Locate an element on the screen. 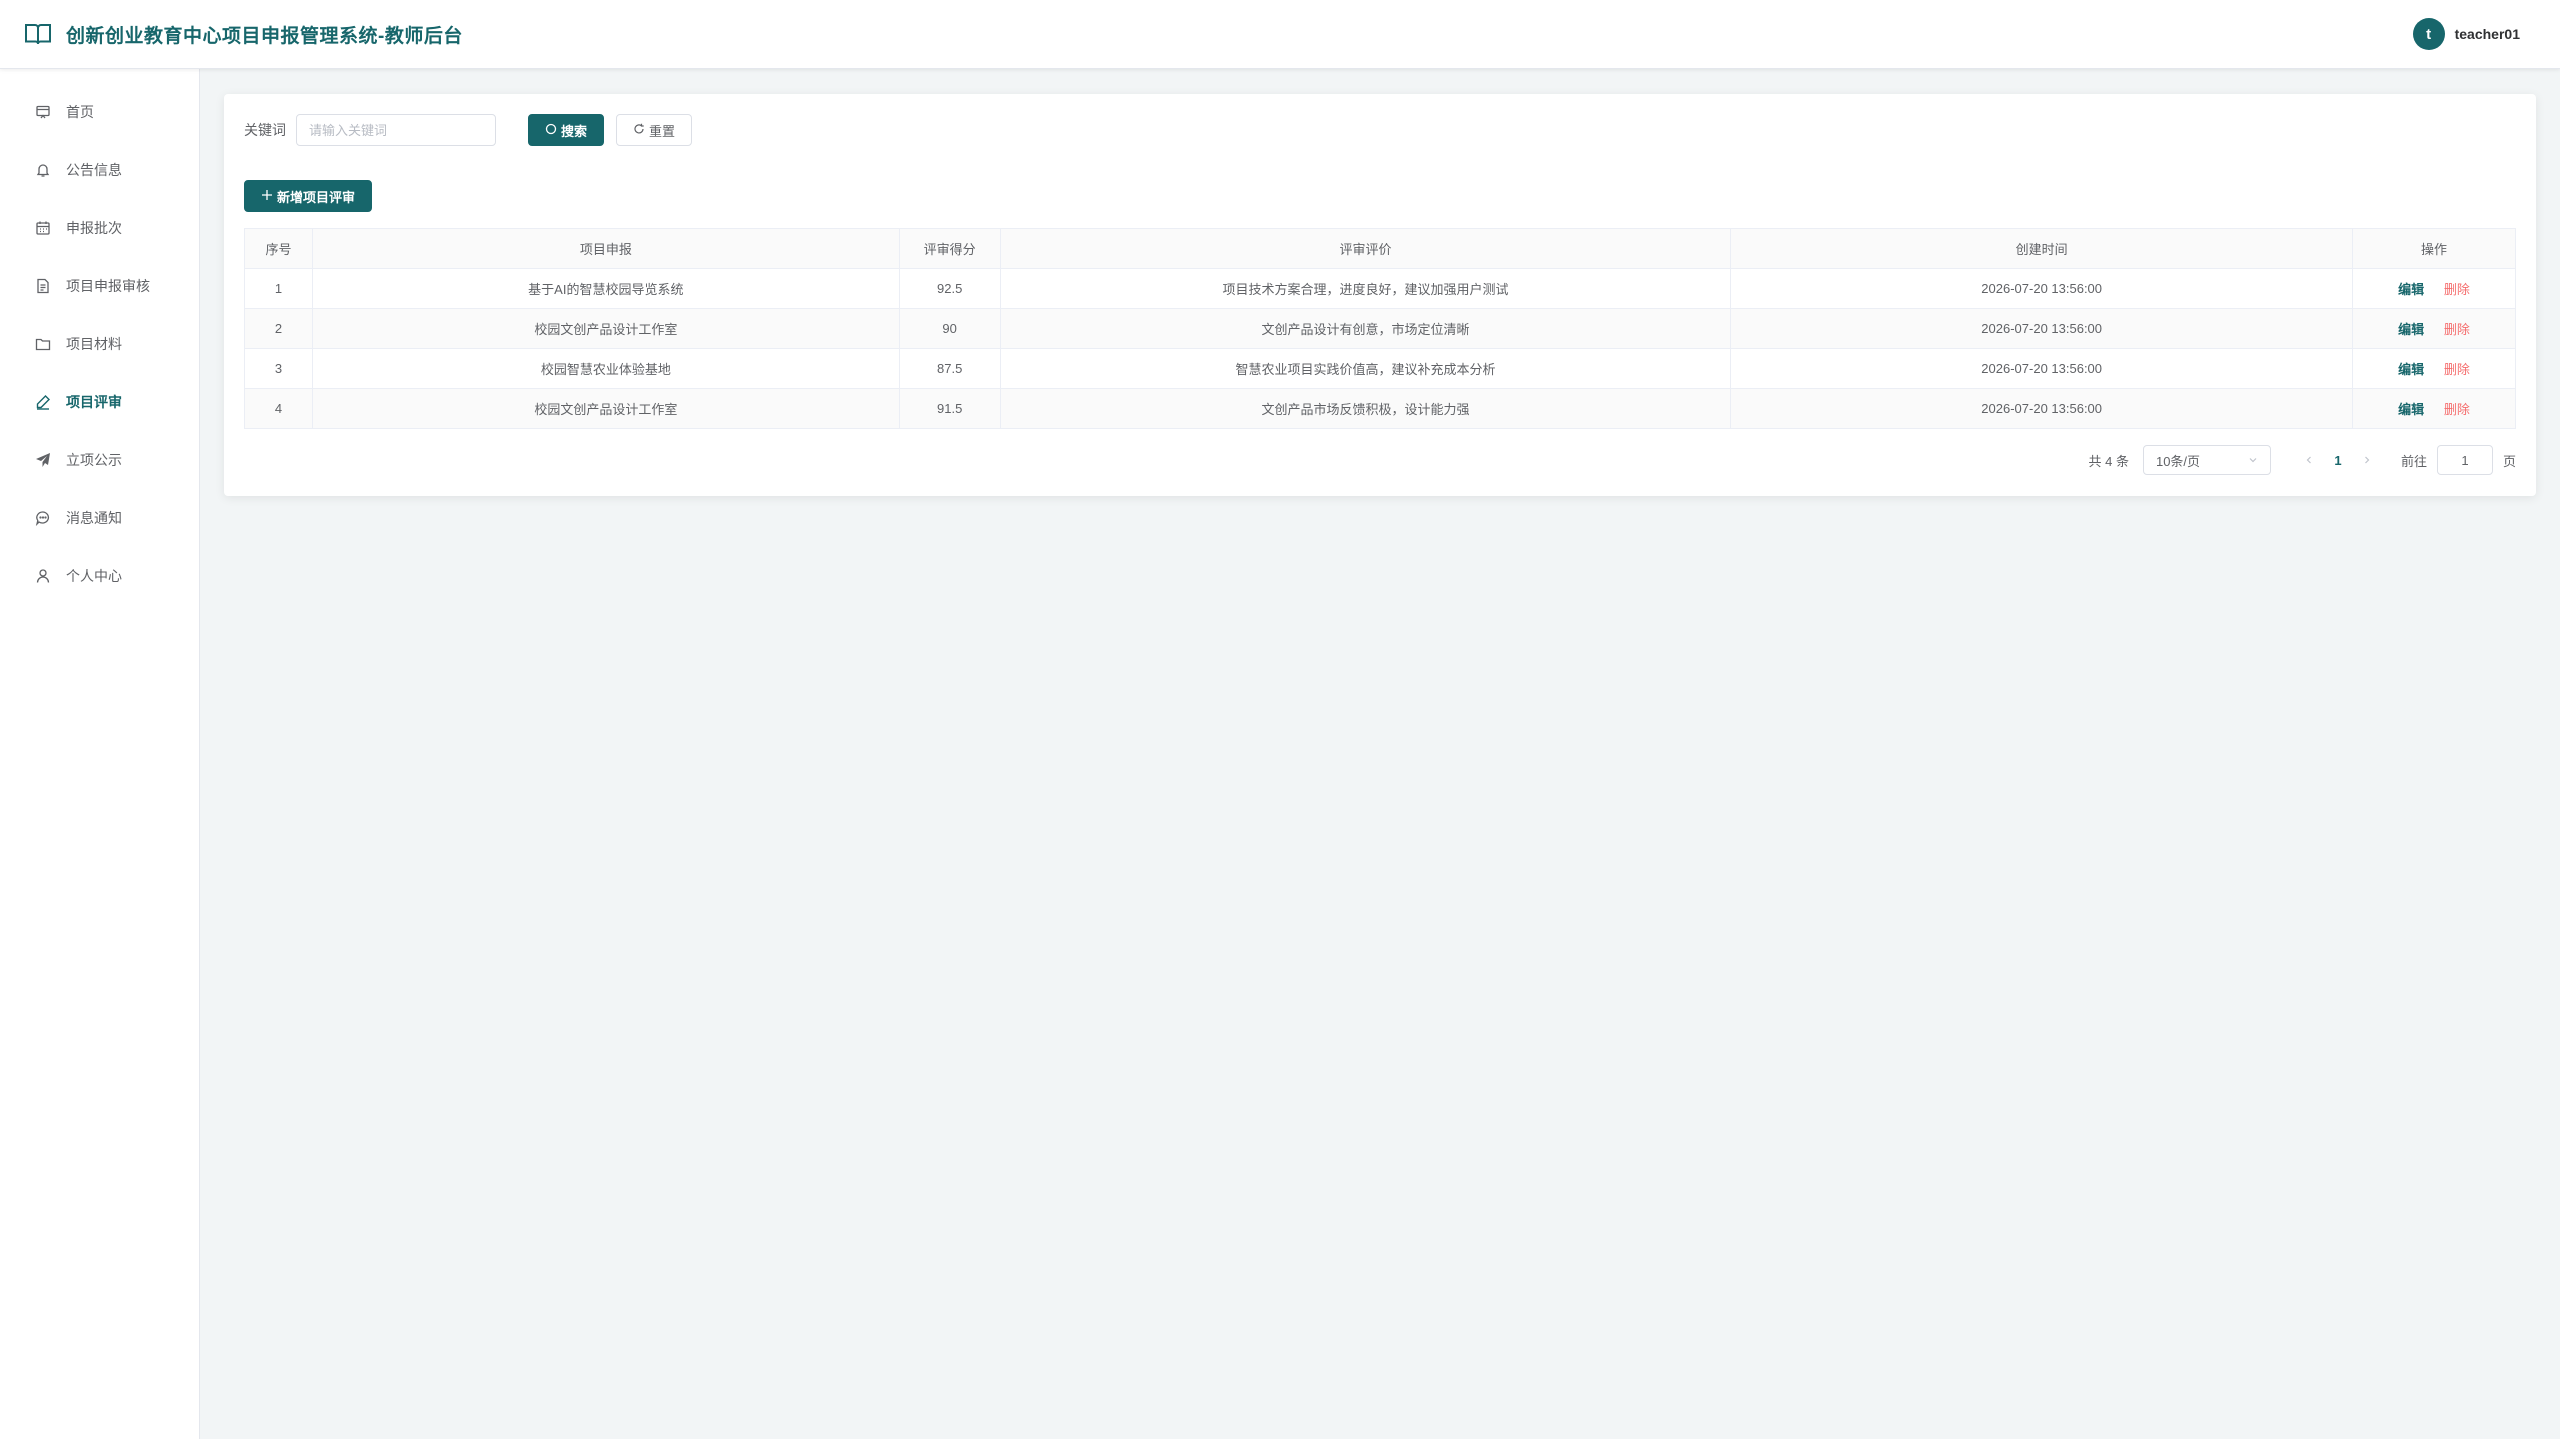 This screenshot has height=1439, width=2560. sidebar-item-announcements: 公告信息 is located at coordinates (99, 170).